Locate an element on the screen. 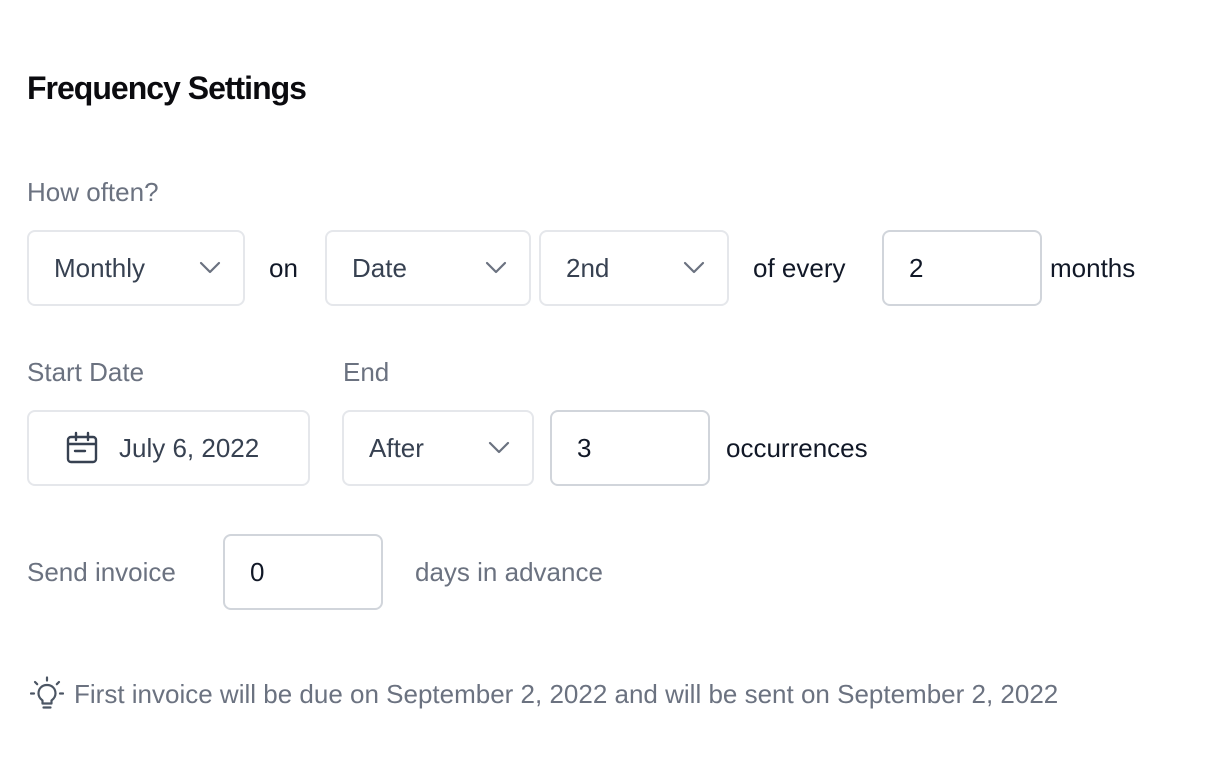 The image size is (1224, 778). day-type-select: Date is located at coordinates (428, 268).